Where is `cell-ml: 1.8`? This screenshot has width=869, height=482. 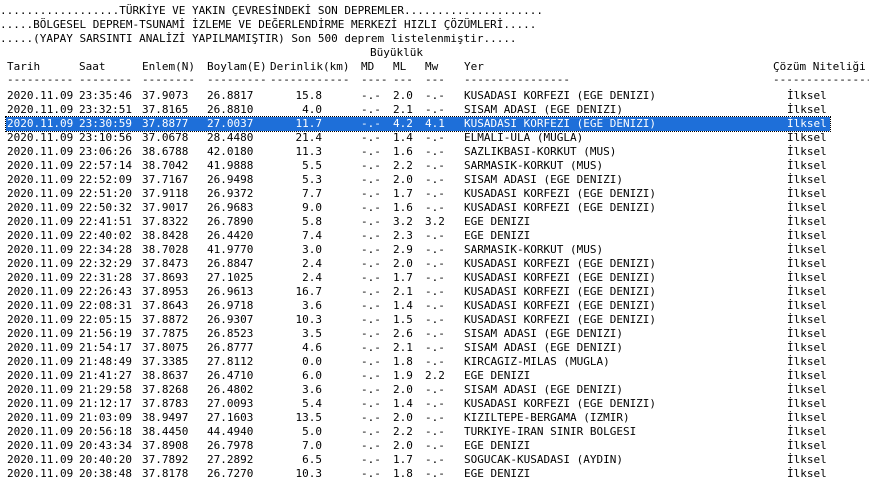 cell-ml: 1.8 is located at coordinates (403, 473).